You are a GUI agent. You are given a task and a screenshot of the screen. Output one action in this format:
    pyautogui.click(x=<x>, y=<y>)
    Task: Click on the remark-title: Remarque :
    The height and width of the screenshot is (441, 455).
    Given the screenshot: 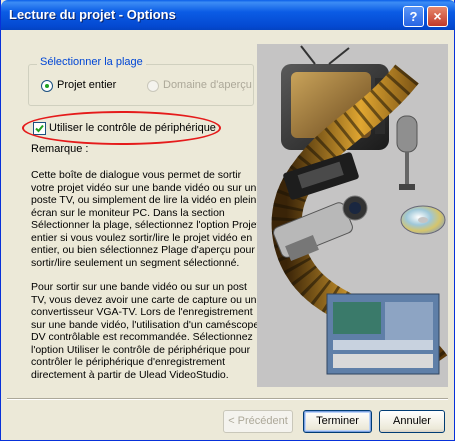 What is the action you would take?
    pyautogui.click(x=60, y=149)
    